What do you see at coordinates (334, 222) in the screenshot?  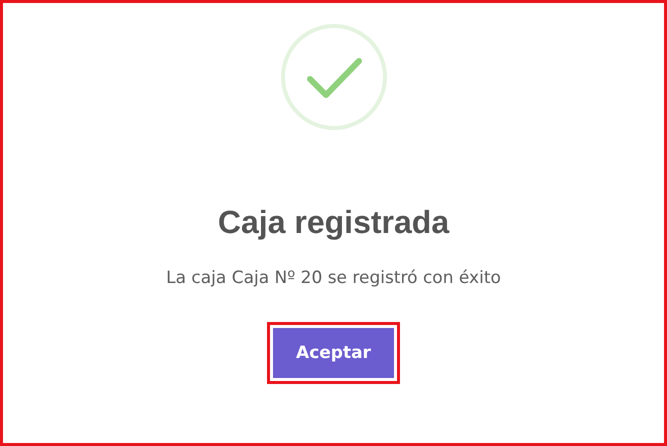 I see `dialog-title: Caja registrada` at bounding box center [334, 222].